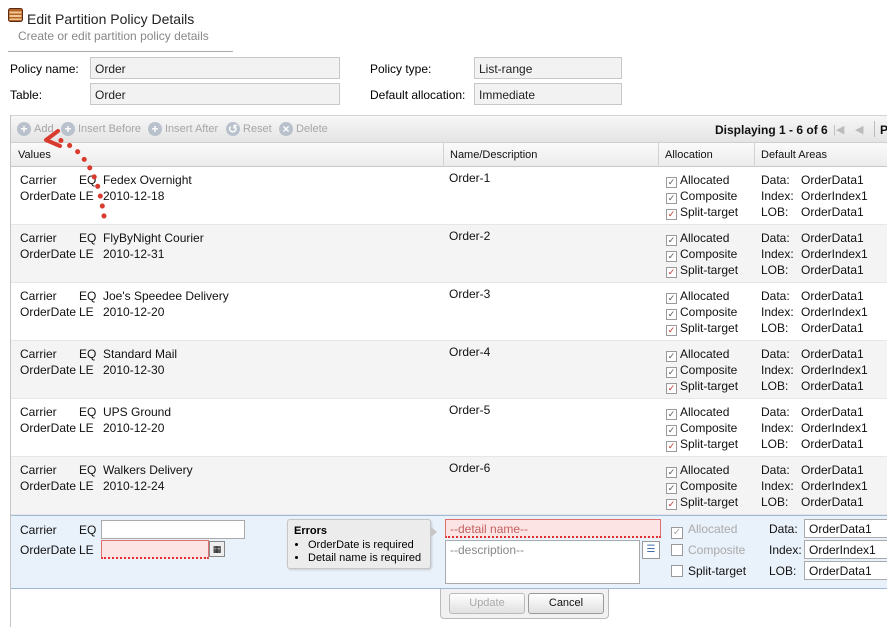 The height and width of the screenshot is (627, 887). Describe the element at coordinates (183, 129) in the screenshot. I see `insert-after-button: + Insert After` at that location.